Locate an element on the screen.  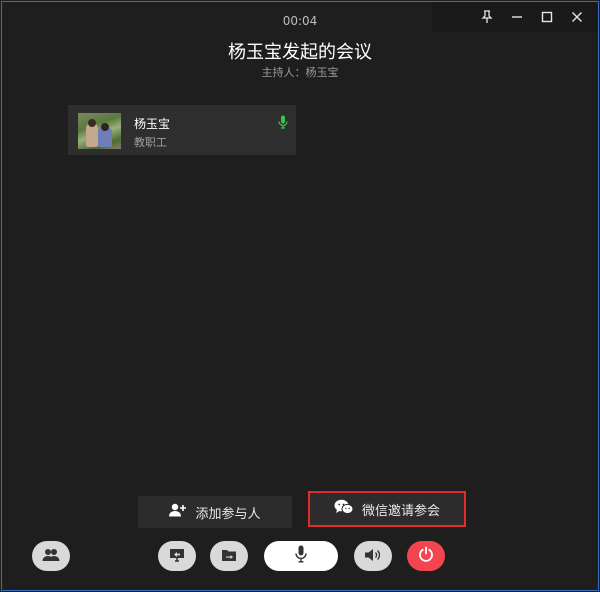
wechat-icon is located at coordinates (344, 509).